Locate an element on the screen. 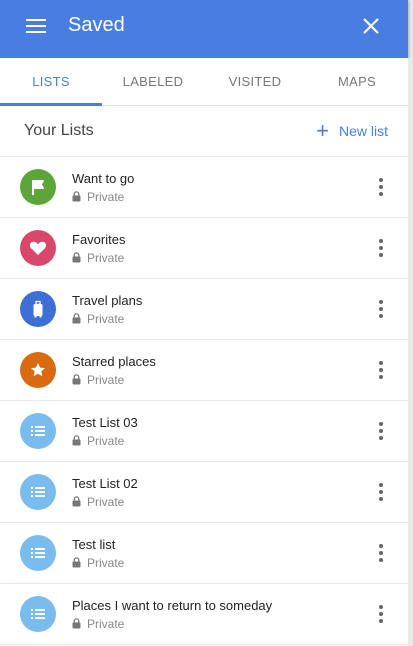 This screenshot has width=413, height=646. close-icon is located at coordinates (371, 26).